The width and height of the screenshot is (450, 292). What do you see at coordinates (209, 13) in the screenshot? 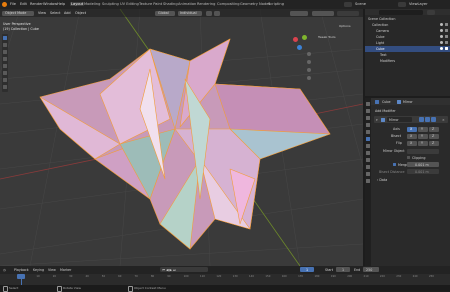
I see `snap-icon` at bounding box center [209, 13].